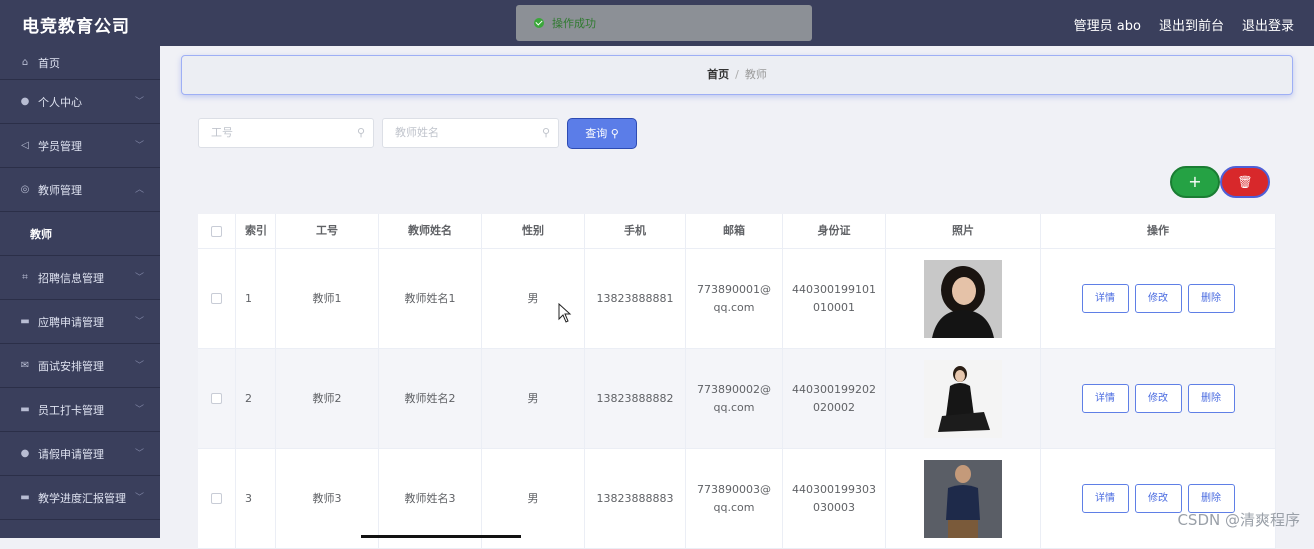  Describe the element at coordinates (539, 23) in the screenshot. I see `success-icon` at that location.